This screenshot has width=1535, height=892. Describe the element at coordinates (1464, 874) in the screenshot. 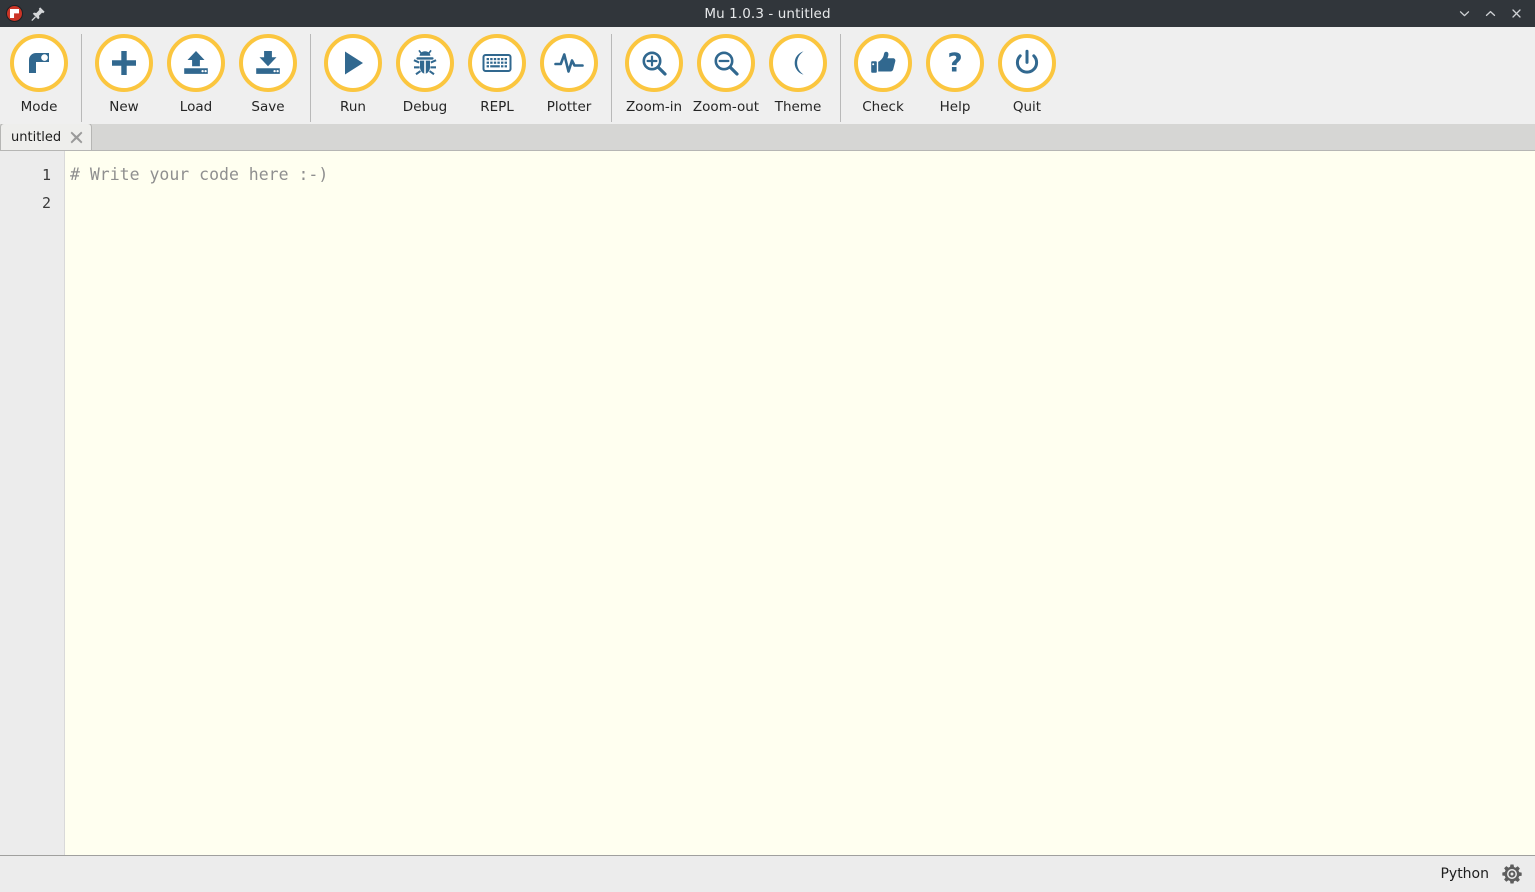

I see `status-mode-label: Python` at that location.